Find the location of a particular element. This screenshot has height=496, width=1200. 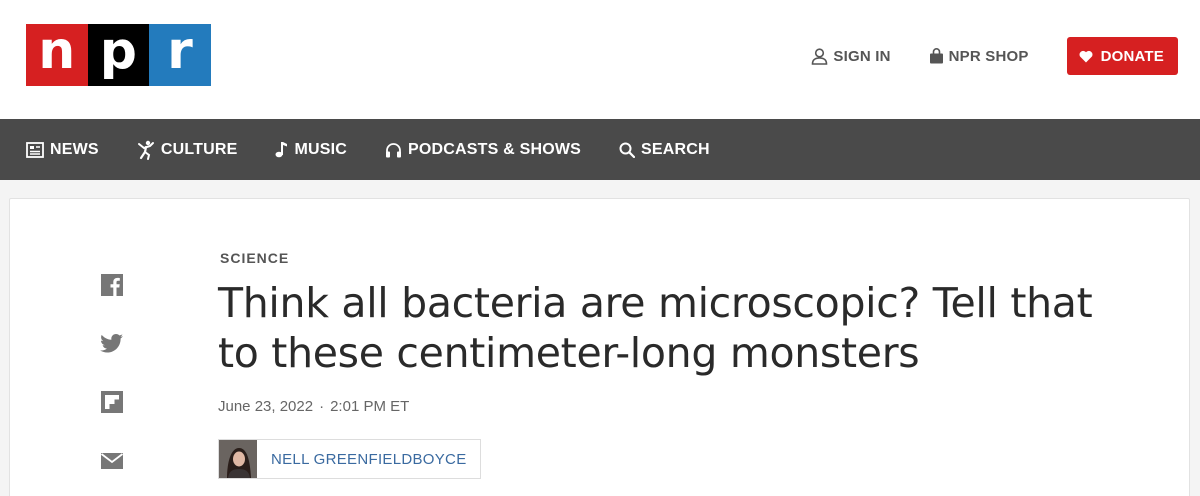

header-actions: SIGN IN NPR SHOP DONATE is located at coordinates (994, 56).